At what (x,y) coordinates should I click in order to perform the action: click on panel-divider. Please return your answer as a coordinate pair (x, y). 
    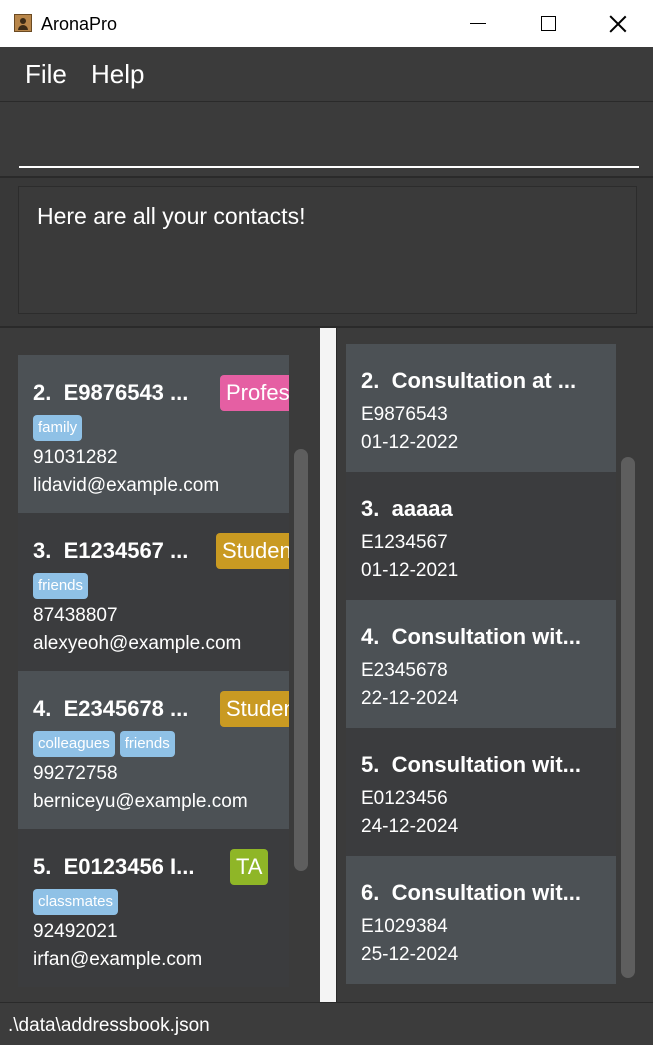
    Looking at the image, I should click on (328, 665).